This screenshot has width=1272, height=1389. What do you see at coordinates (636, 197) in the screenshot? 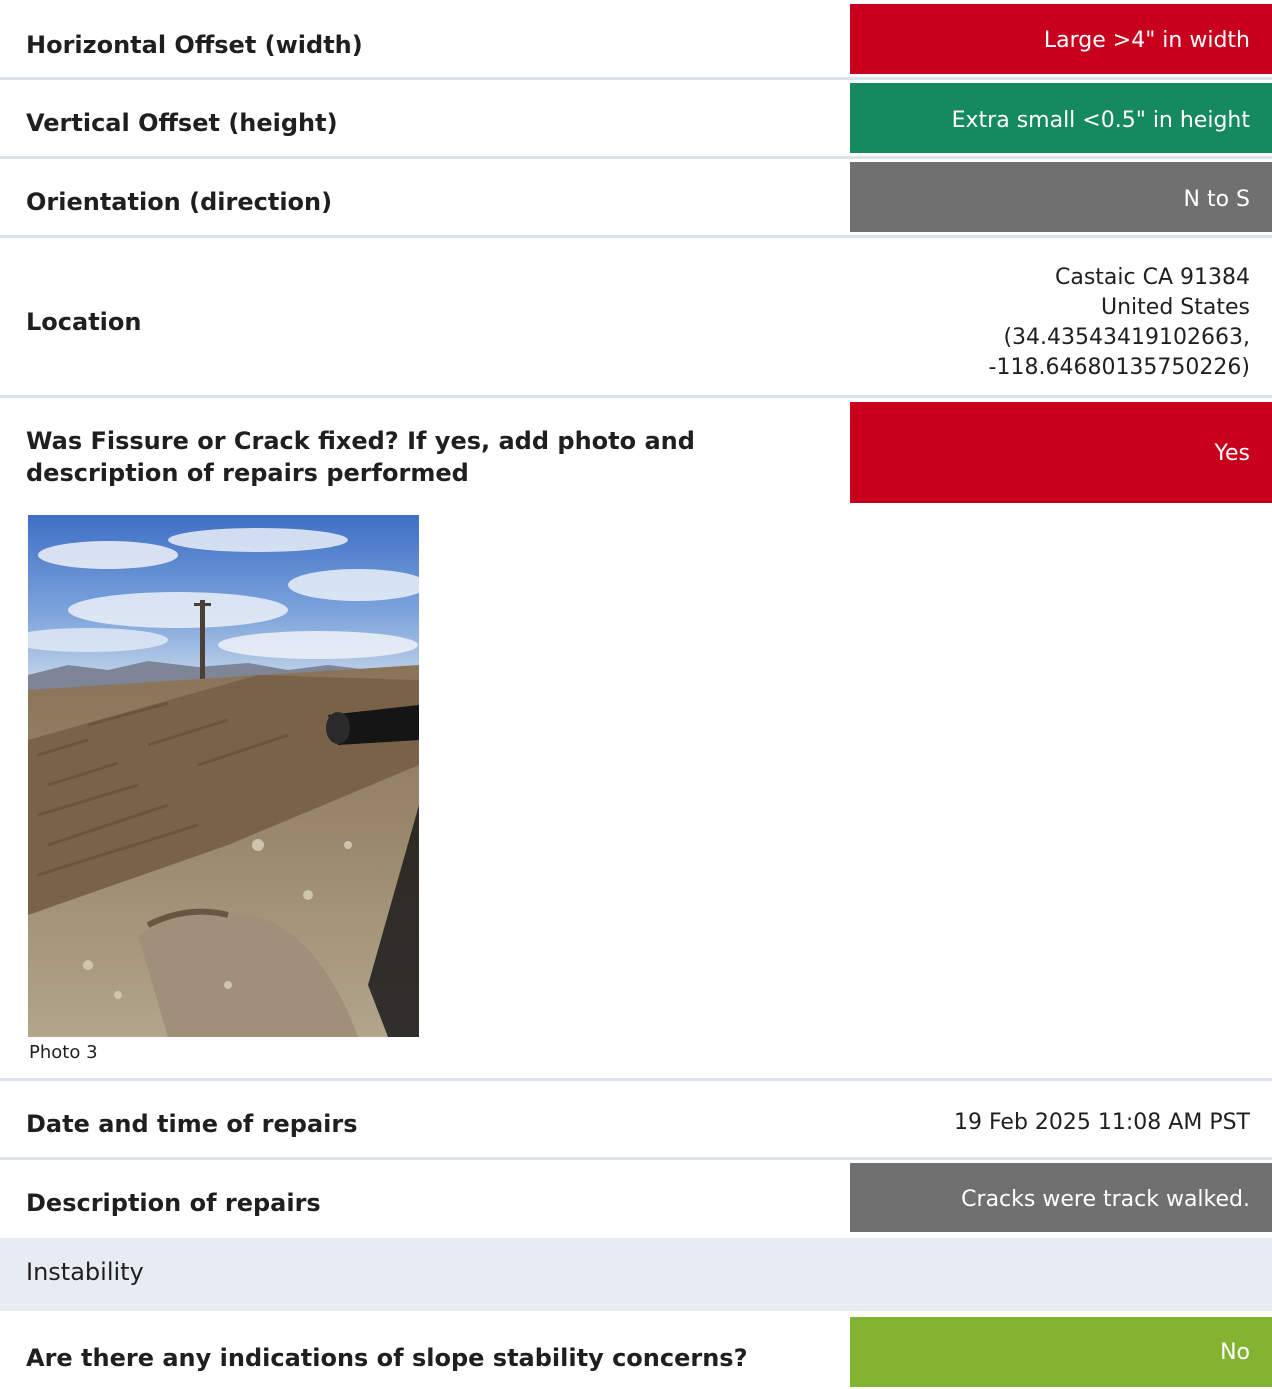
I see `field-row-orientation: Orientation (direction) N to S` at bounding box center [636, 197].